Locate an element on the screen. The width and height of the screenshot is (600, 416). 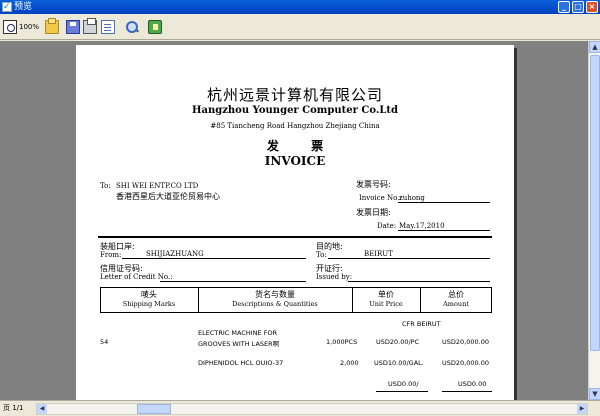
zoom-button: 100% is located at coordinates (21, 27).